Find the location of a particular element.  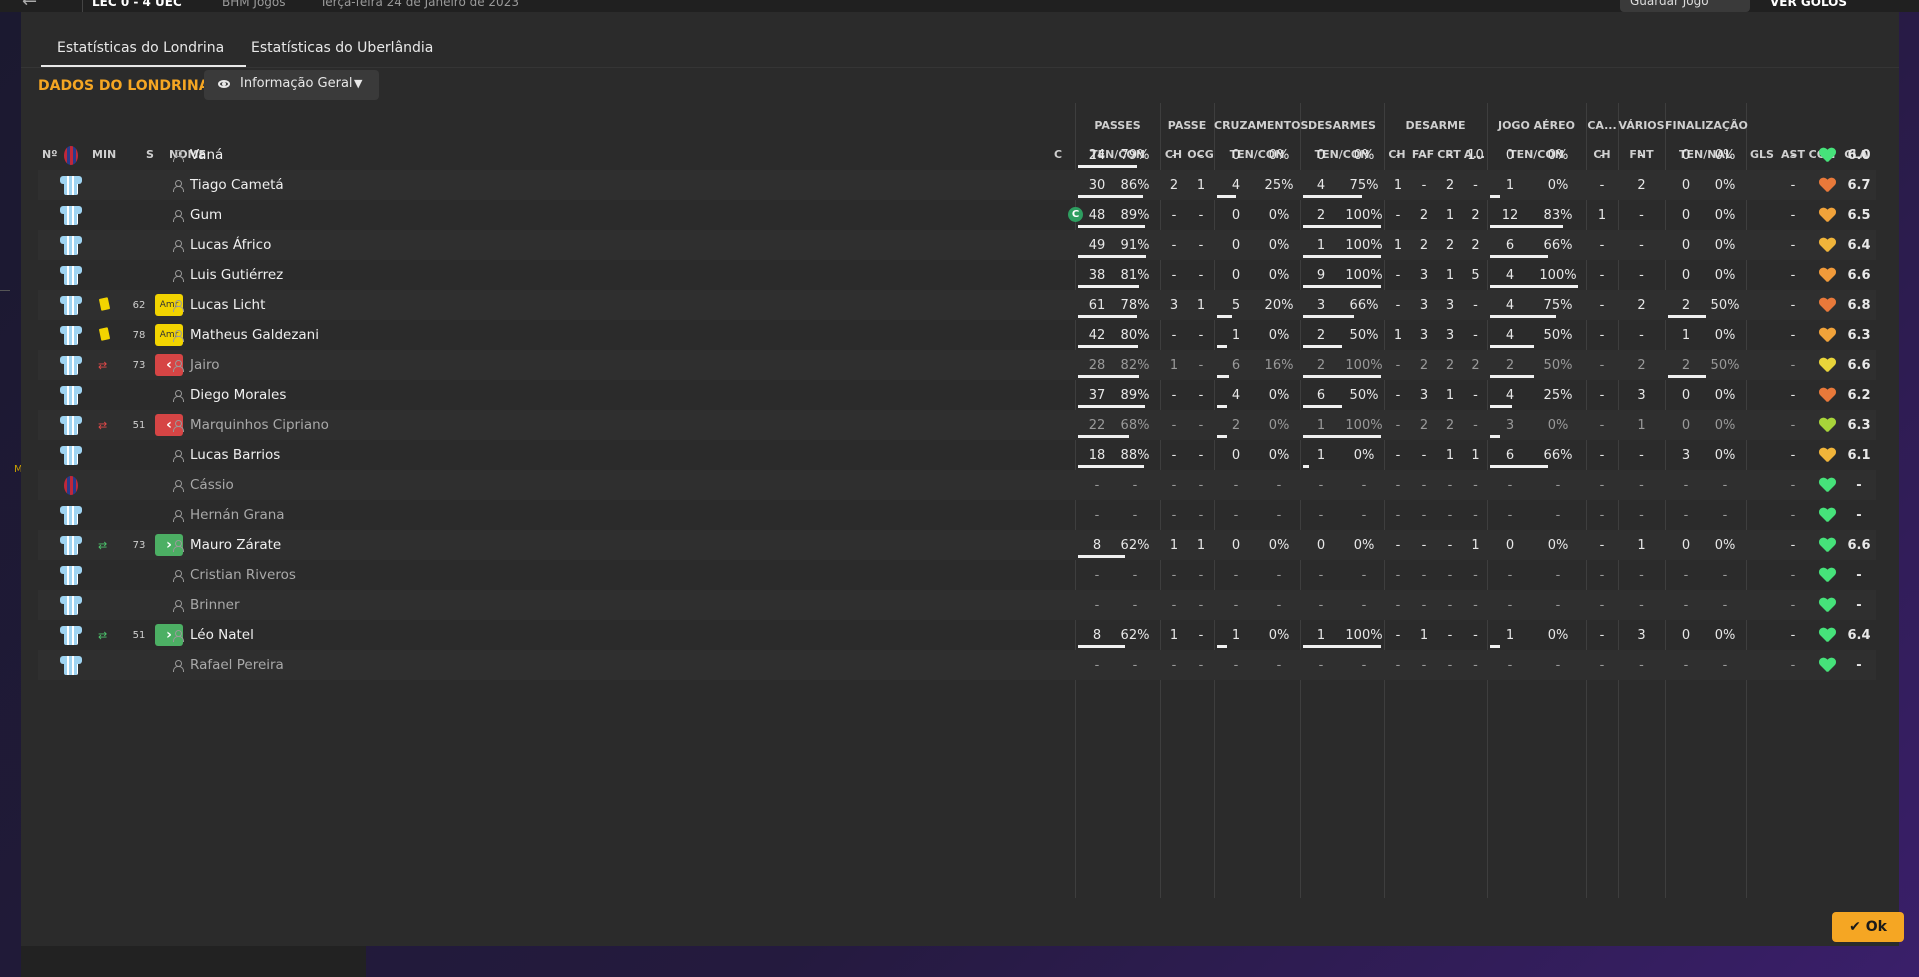

player-name: Lucas Áfrico is located at coordinates (230, 245).